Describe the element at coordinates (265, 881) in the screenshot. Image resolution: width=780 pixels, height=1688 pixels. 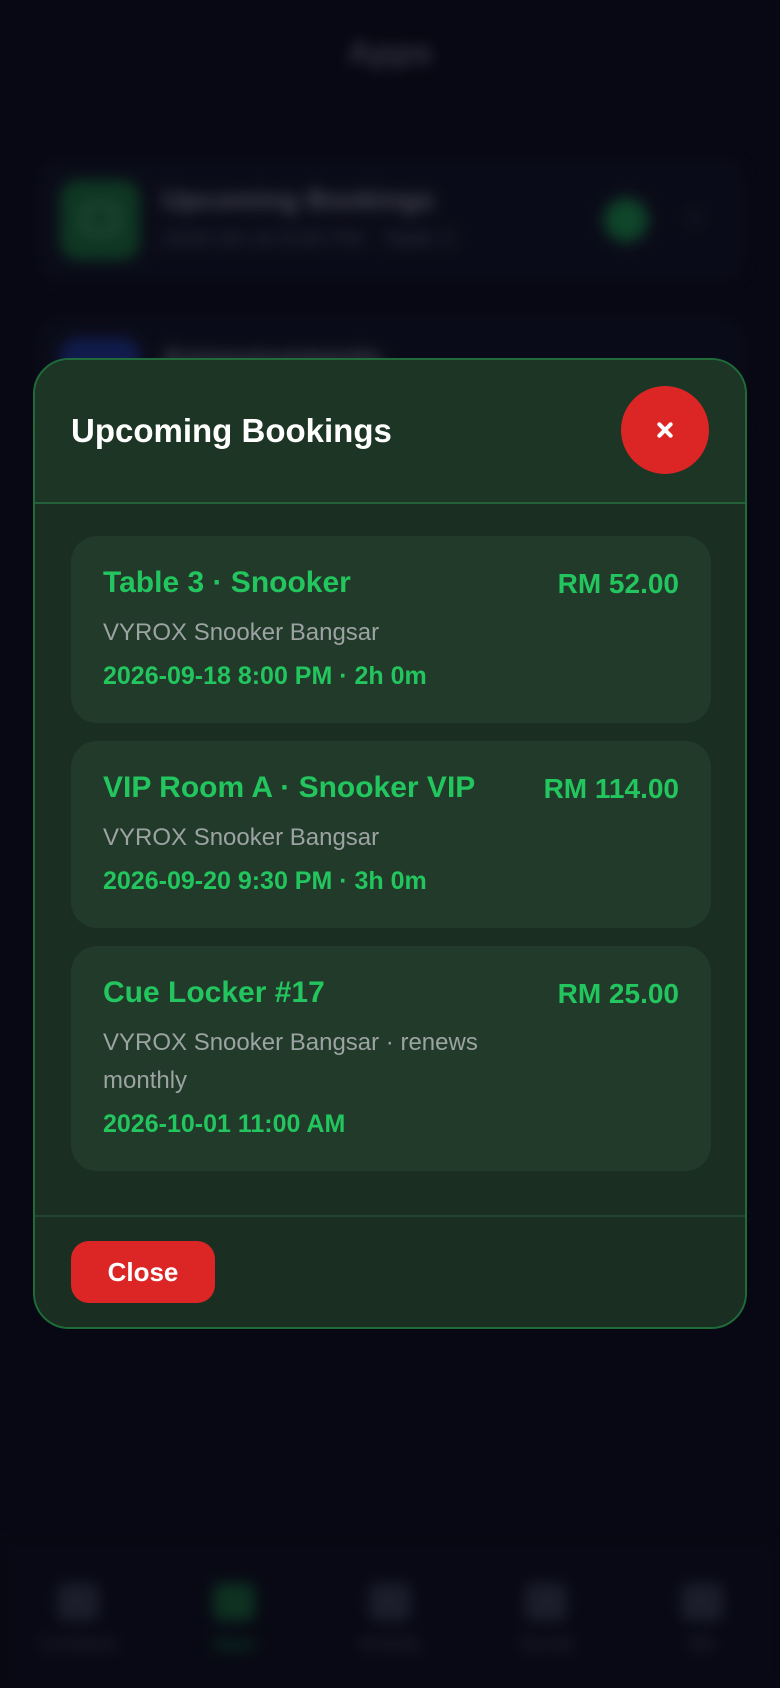
I see `booking-time: 2026-09-20 9:30 PM · 3h 0m` at that location.